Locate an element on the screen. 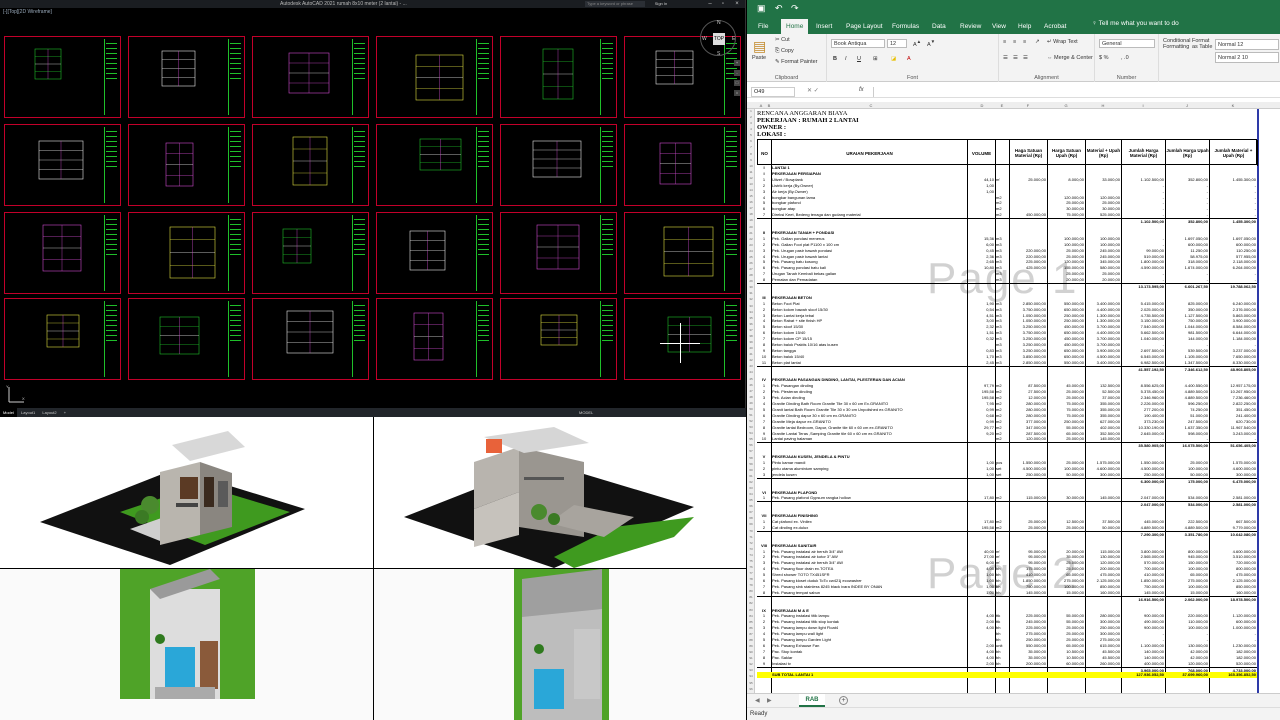 This screenshot has width=1280, height=720. row-header: 60 is located at coordinates (751, 470).